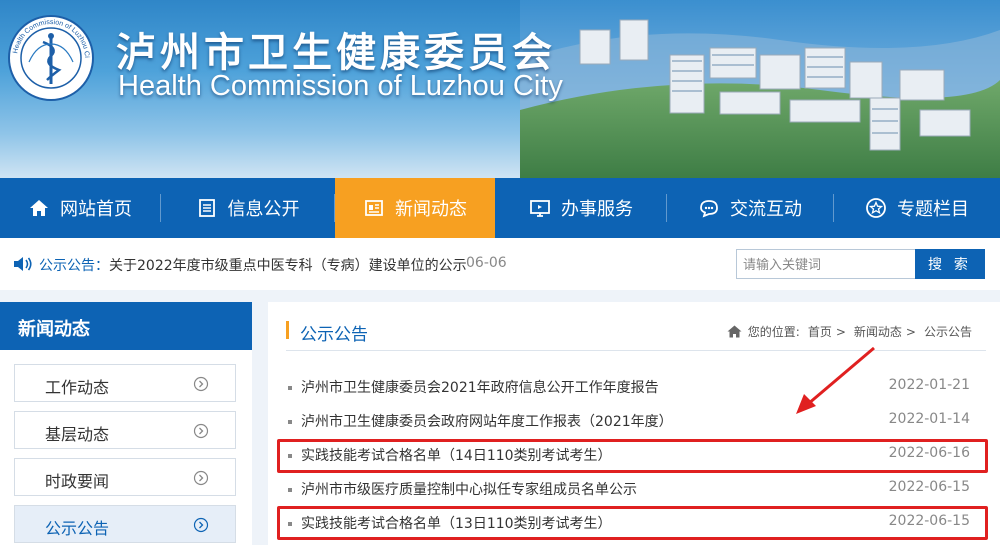 Image resolution: width=1000 pixels, height=545 pixels. I want to click on notice-link: 关于2022年度市级重点中医专科（专病）建设单位的公示, so click(288, 265).